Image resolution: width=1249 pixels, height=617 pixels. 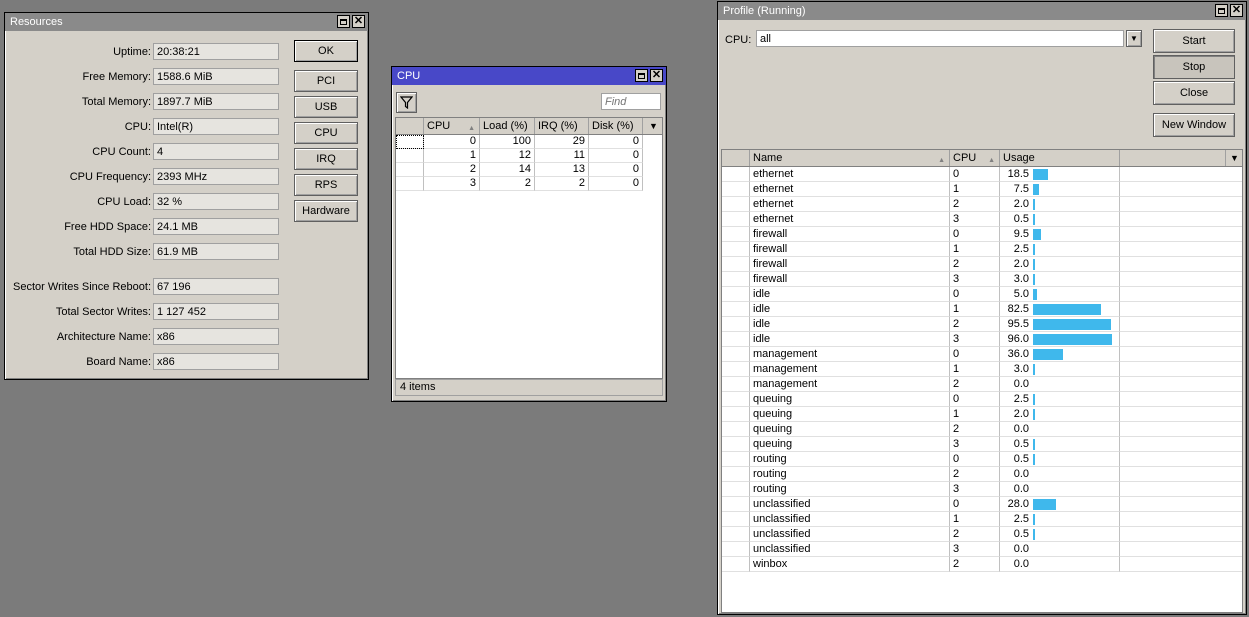 What do you see at coordinates (975, 219) in the screenshot?
I see `cpu-cell: 3` at bounding box center [975, 219].